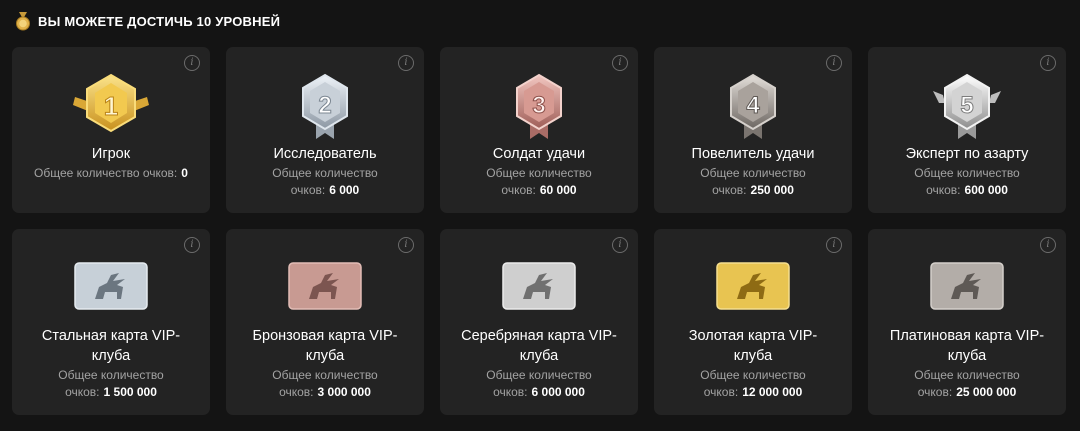 Image resolution: width=1080 pixels, height=431 pixels. Describe the element at coordinates (111, 336) in the screenshot. I see `vip-title-line1: Стальная карта VIP-` at that location.